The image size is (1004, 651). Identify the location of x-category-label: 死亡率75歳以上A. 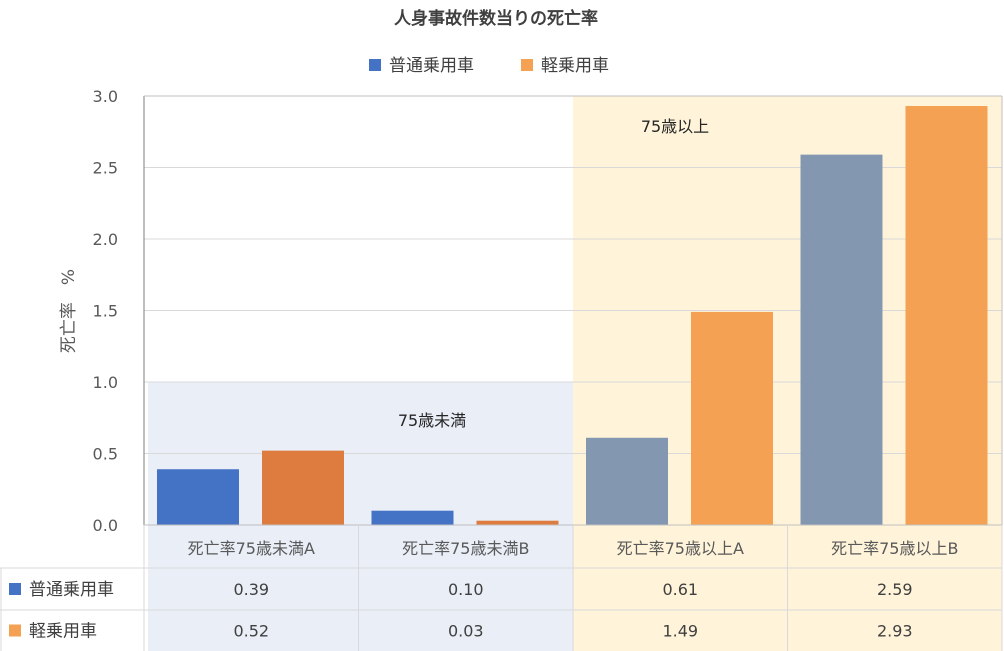
(680, 548).